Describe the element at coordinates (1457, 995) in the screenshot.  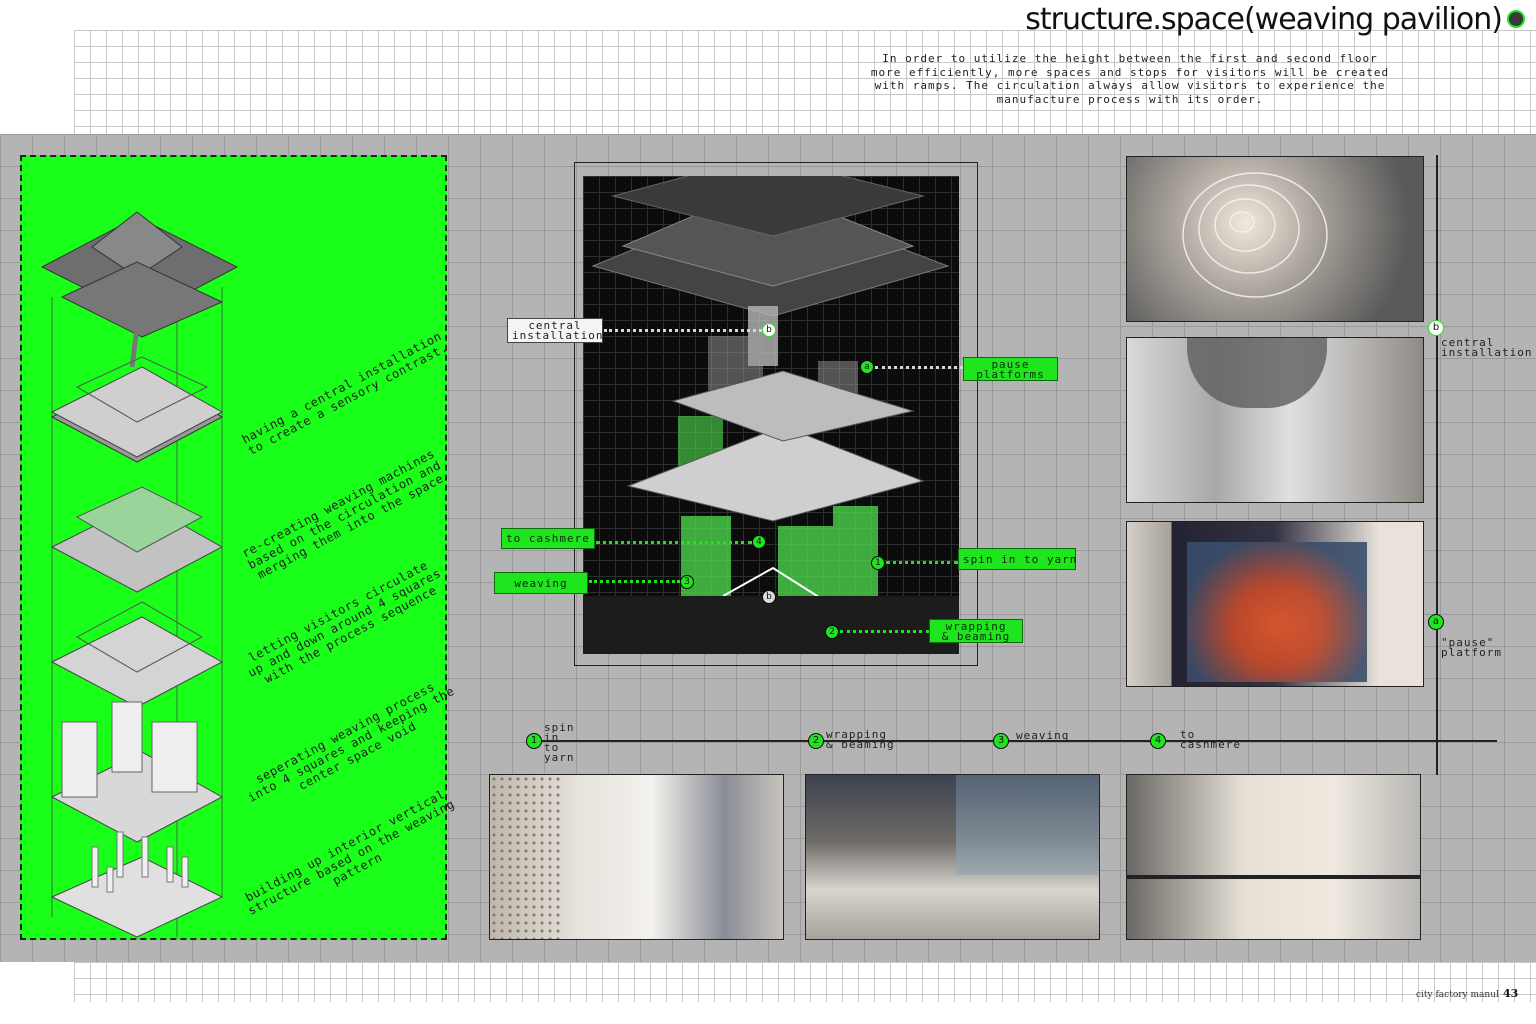
I see `footer-text: city factory manul` at that location.